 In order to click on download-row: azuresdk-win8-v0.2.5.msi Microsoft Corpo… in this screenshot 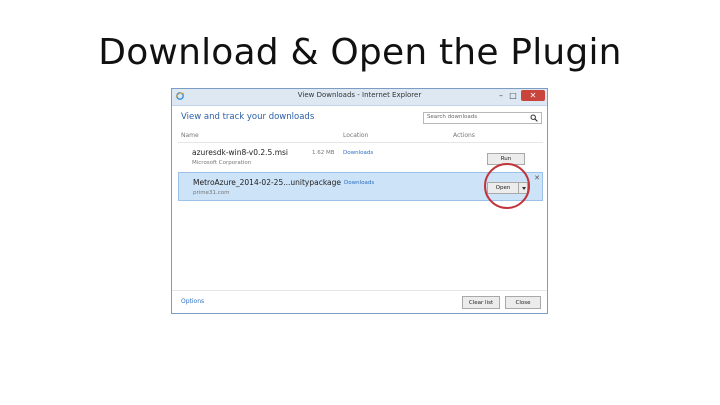, I will do `click(360, 157)`.